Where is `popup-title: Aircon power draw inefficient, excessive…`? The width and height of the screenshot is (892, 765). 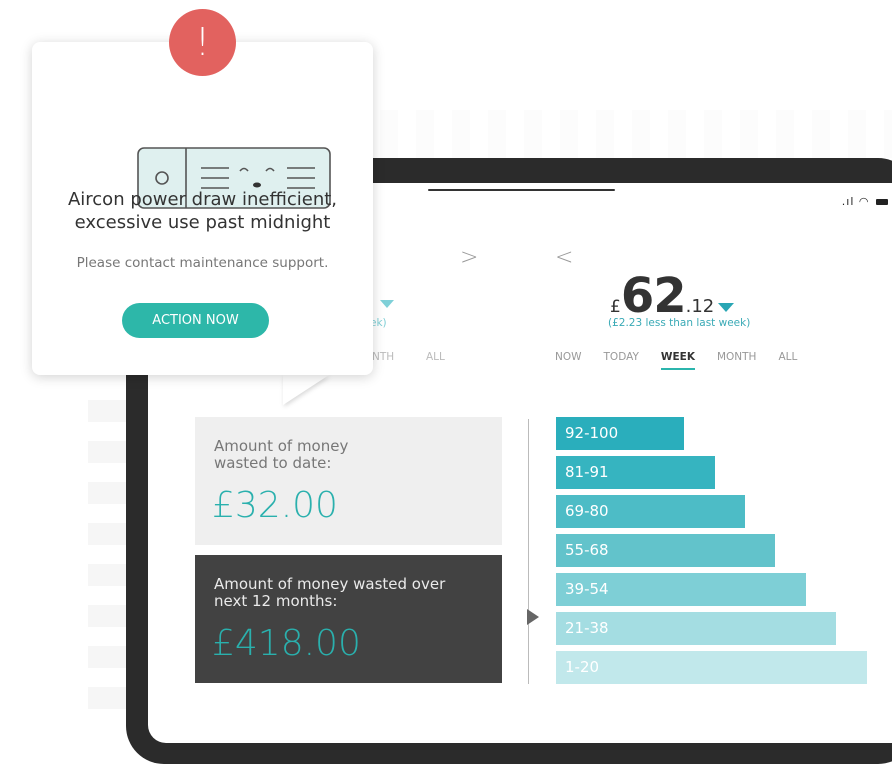 popup-title: Aircon power draw inefficient, excessive… is located at coordinates (202, 211).